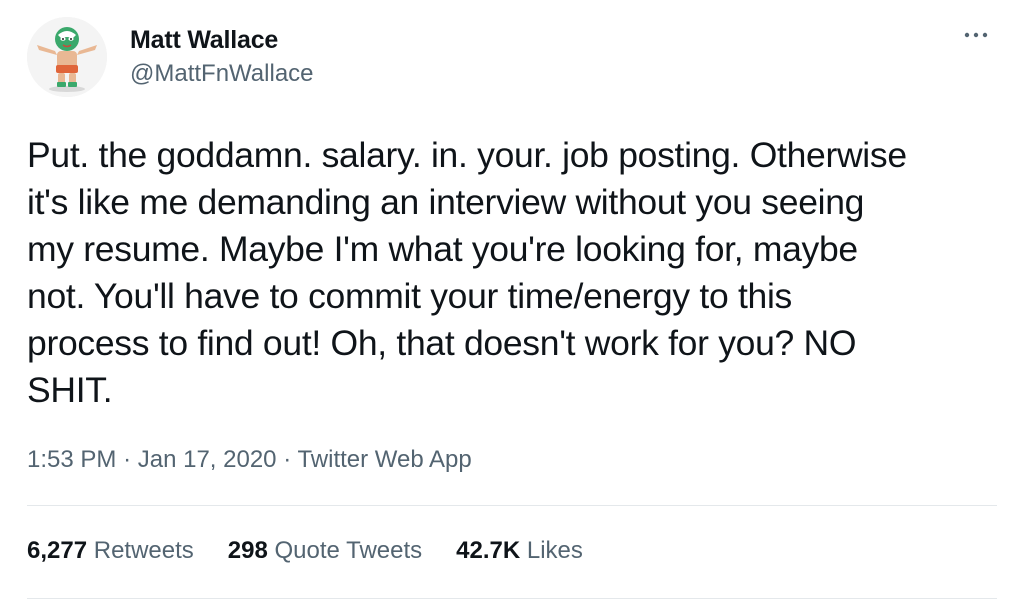 Image resolution: width=1024 pixels, height=603 pixels. I want to click on likes-count: 42.7K, so click(488, 550).